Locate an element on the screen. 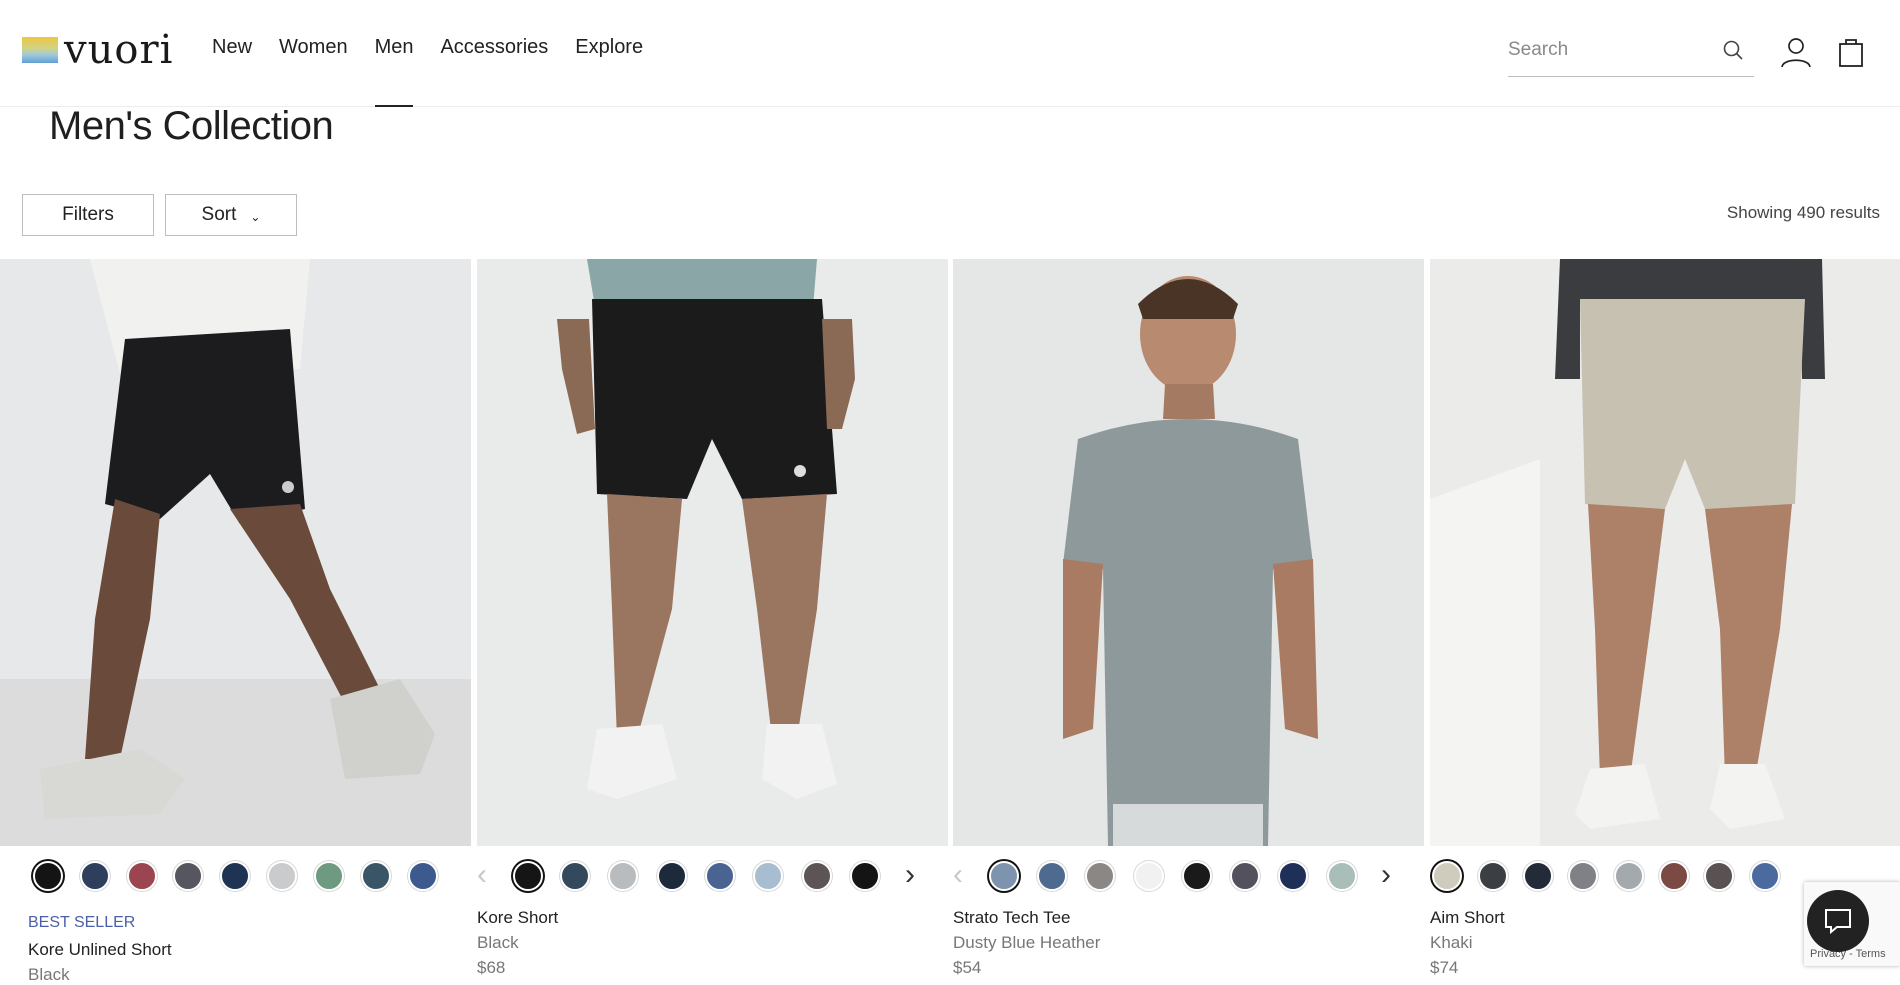  search-box is located at coordinates (1631, 53).